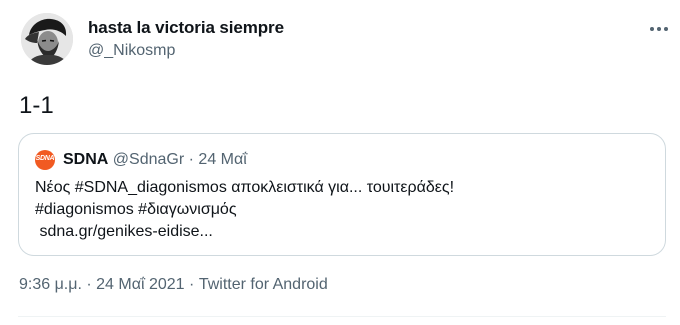 The height and width of the screenshot is (325, 680). Describe the element at coordinates (36, 105) in the screenshot. I see `tweet-text: 1-1` at that location.